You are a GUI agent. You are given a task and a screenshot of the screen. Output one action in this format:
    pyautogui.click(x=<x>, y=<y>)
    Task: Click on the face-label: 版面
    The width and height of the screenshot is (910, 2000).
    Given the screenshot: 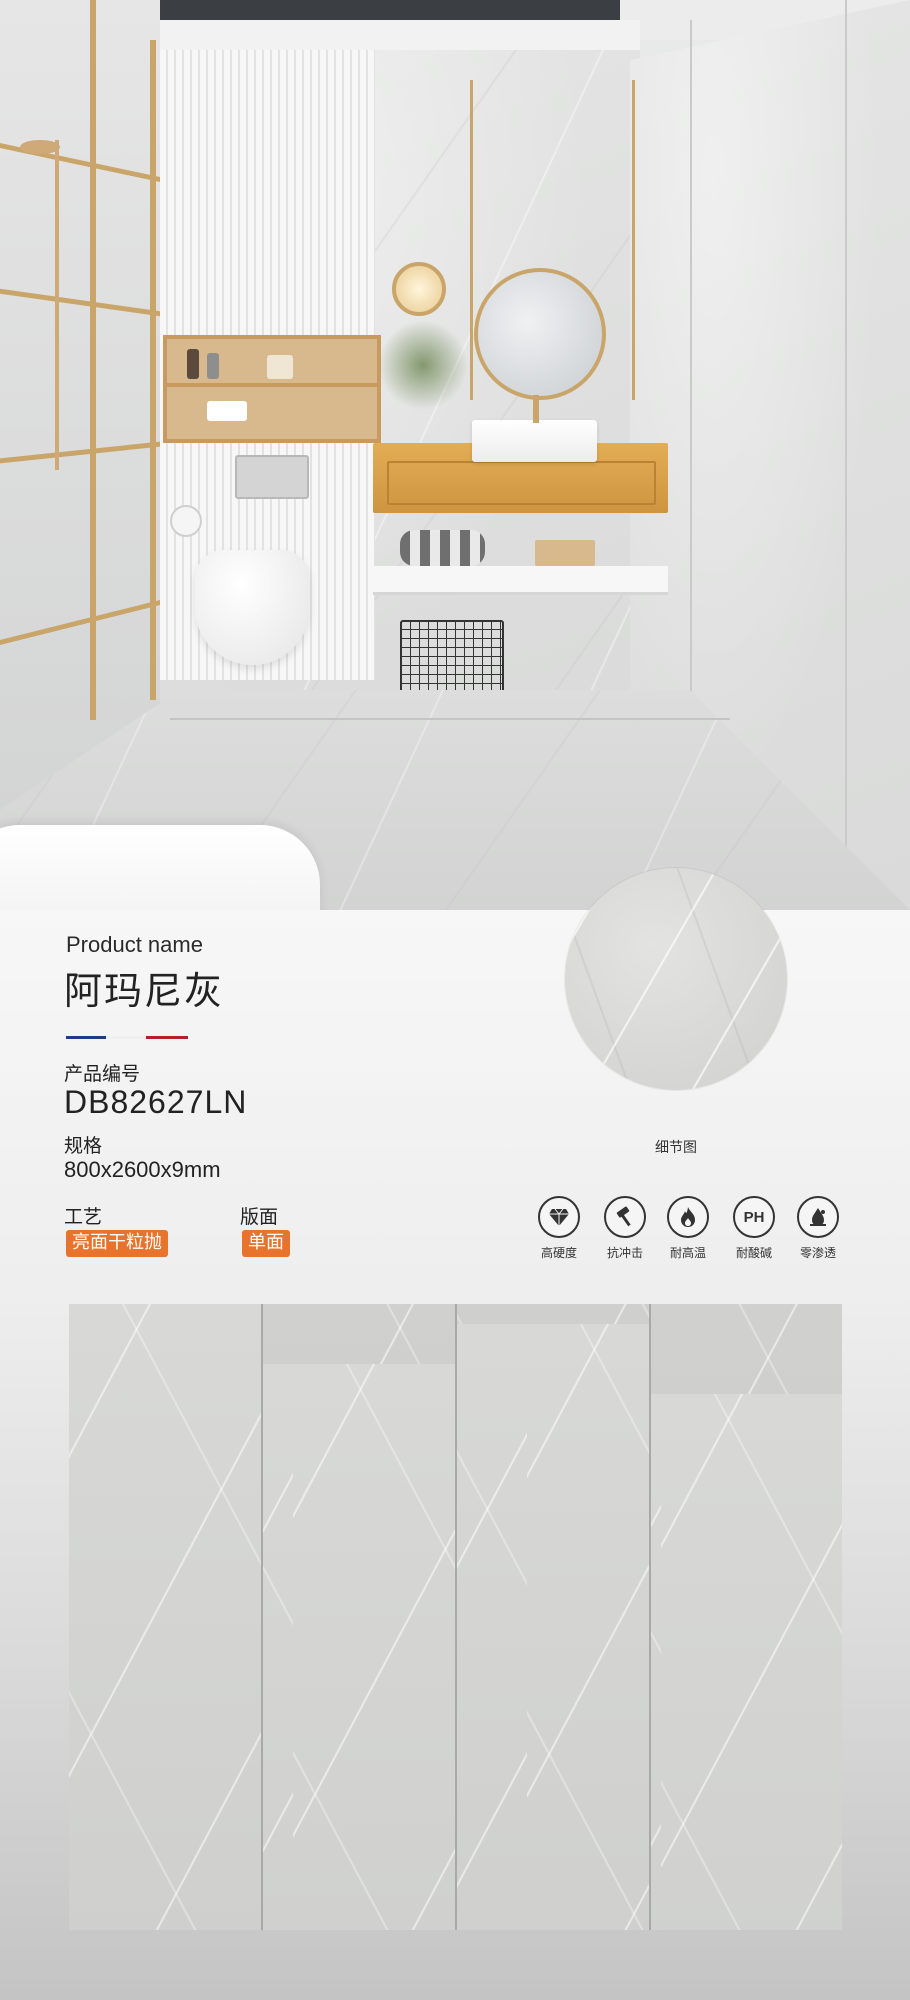 What is the action you would take?
    pyautogui.click(x=259, y=1217)
    